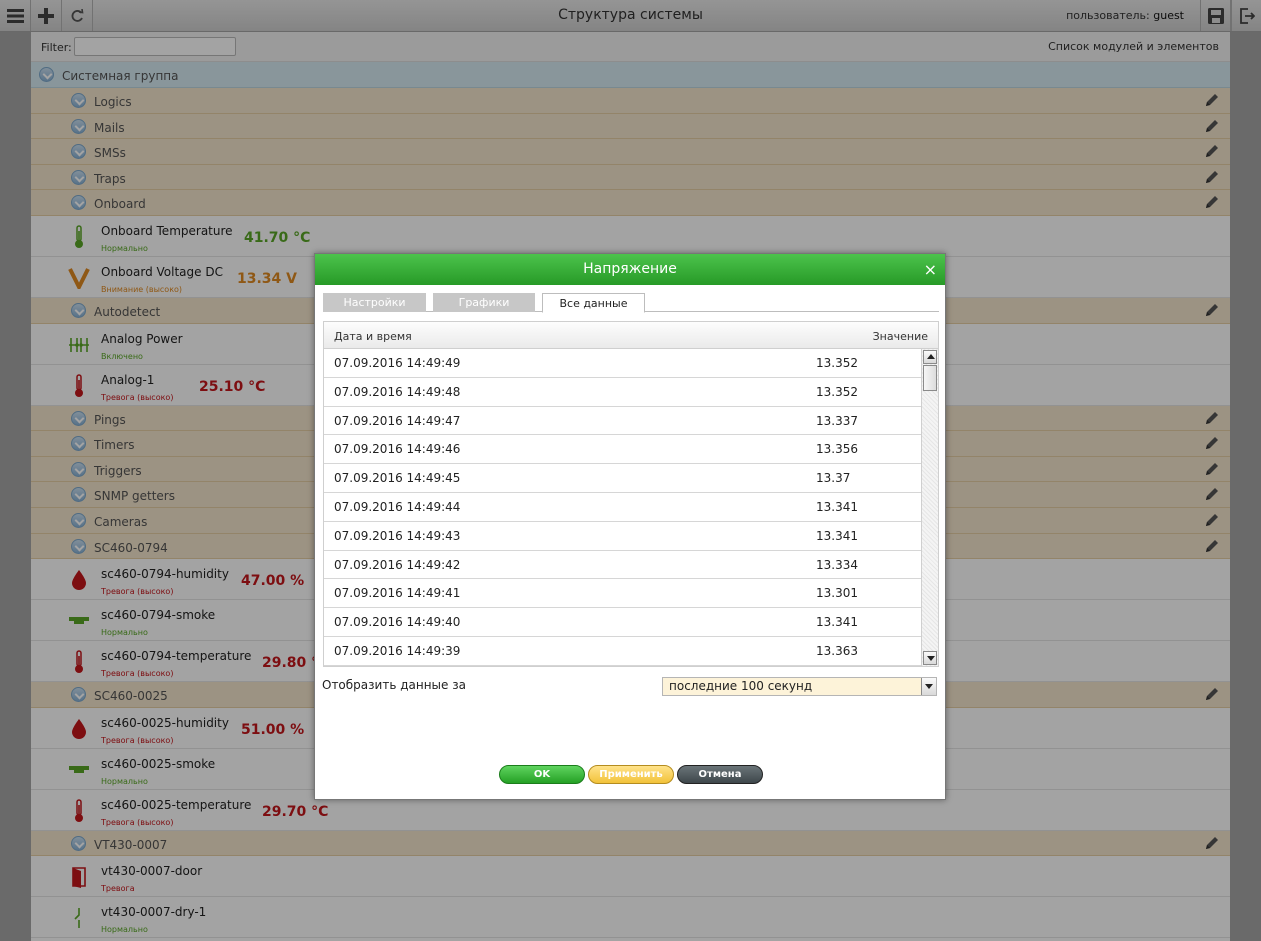  I want to click on chevron-down-icon, so click(929, 686).